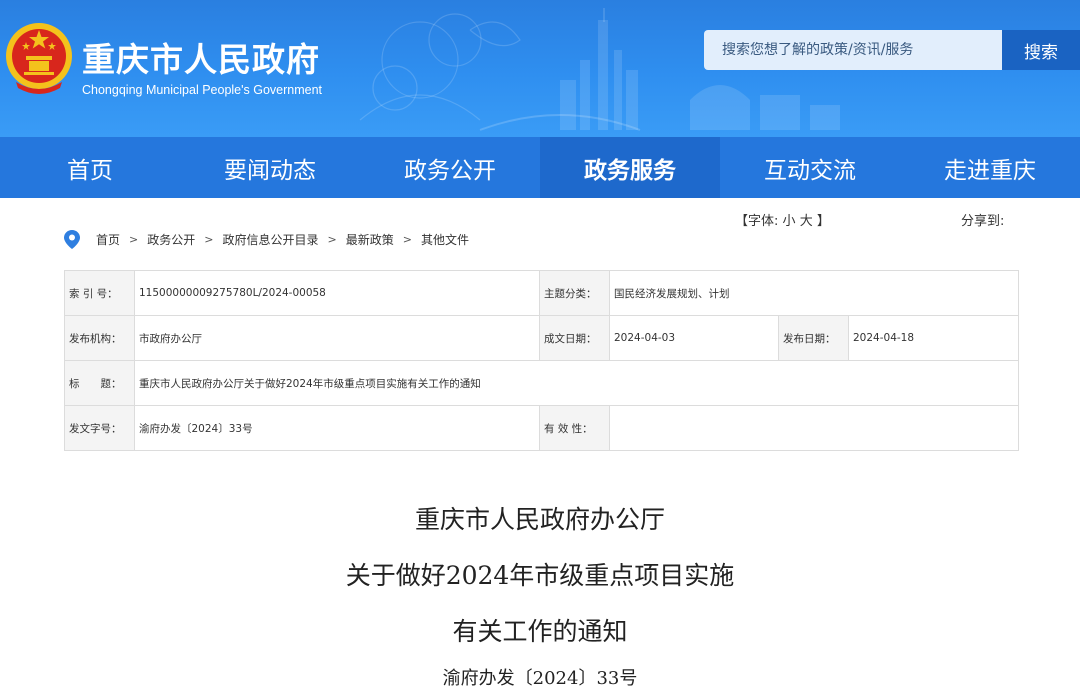 The width and height of the screenshot is (1080, 691). What do you see at coordinates (450, 167) in the screenshot?
I see `nav-item-gov-affairs-open: 政务公开` at bounding box center [450, 167].